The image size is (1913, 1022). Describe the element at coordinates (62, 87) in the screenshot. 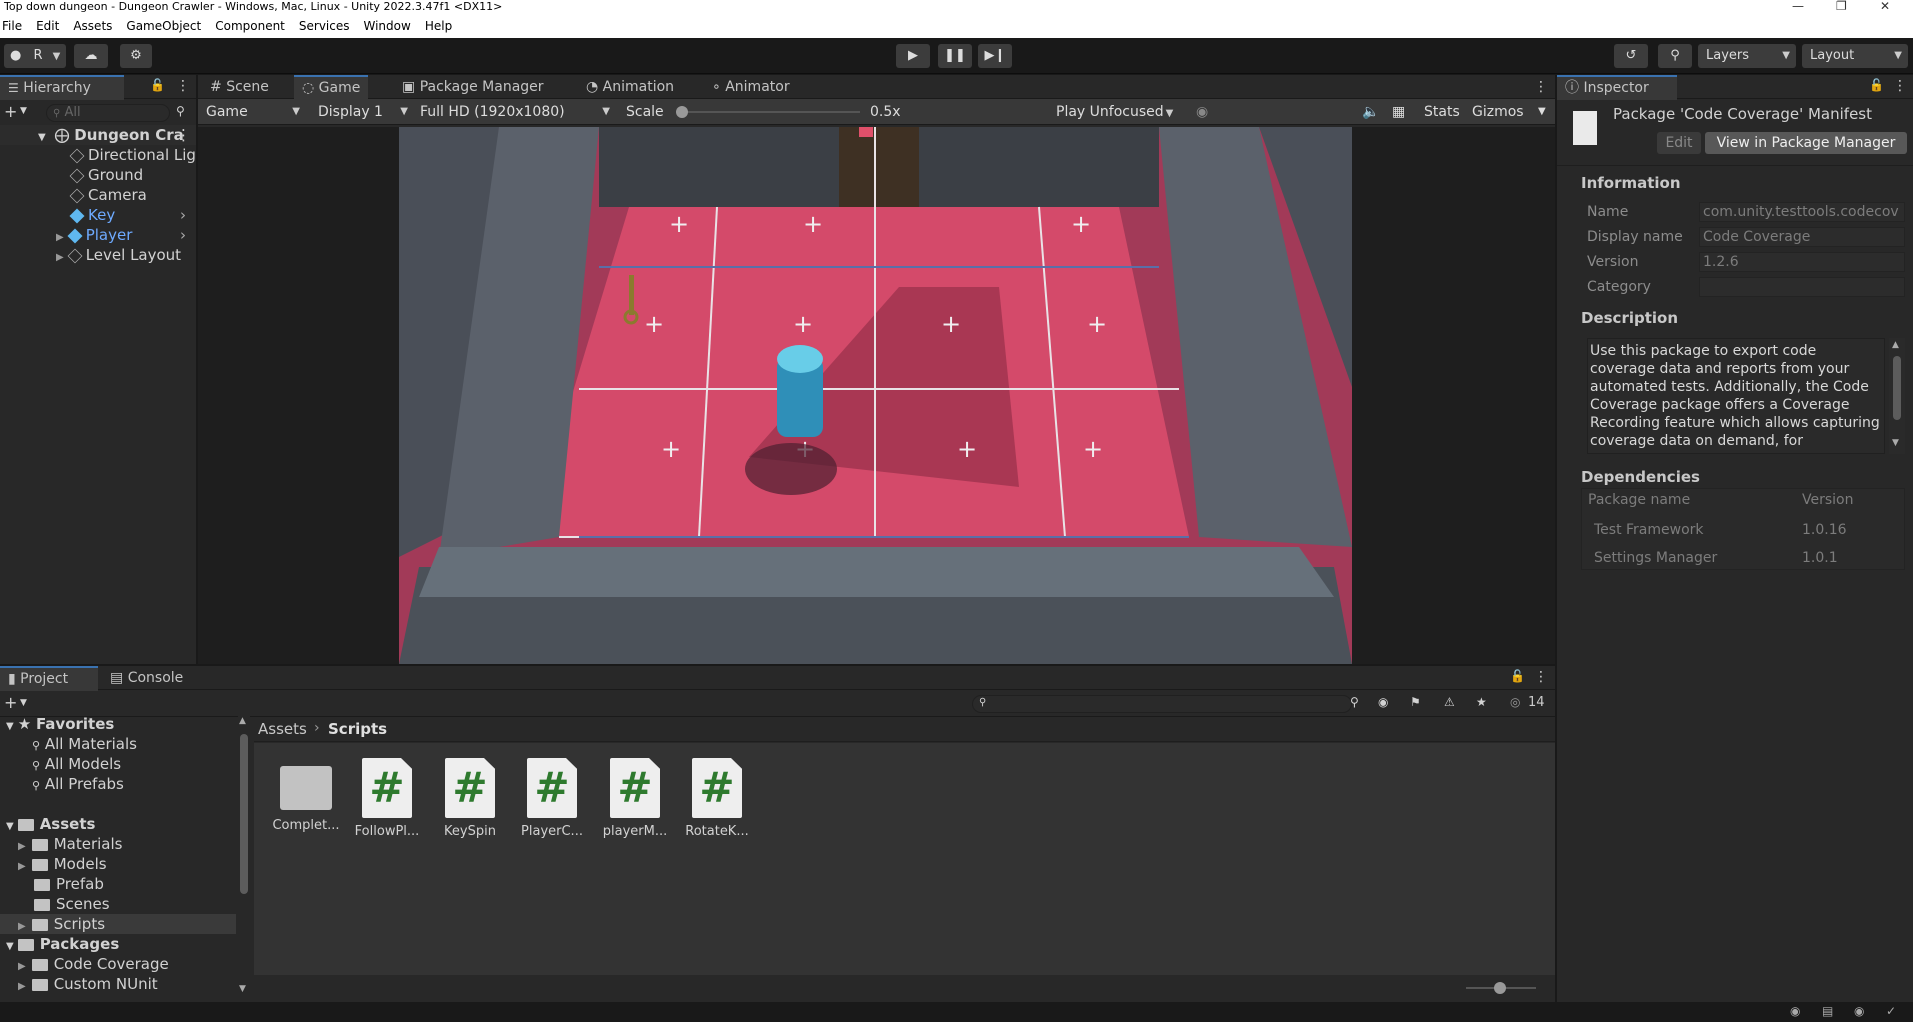

I see `tab-hierarchy: ☰ Hierarchy` at that location.